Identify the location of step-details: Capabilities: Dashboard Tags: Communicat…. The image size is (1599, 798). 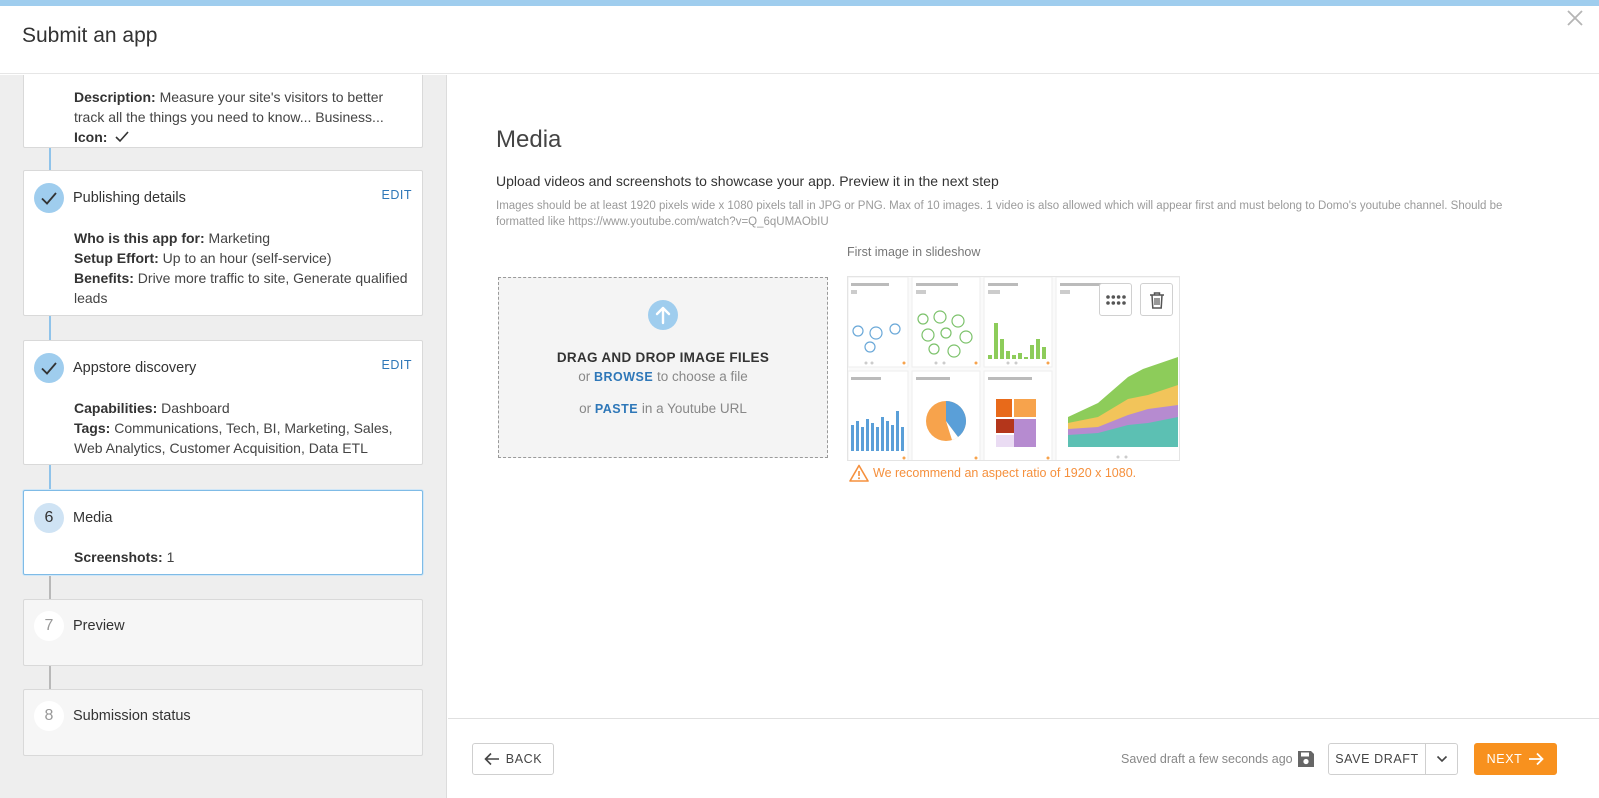
(233, 428).